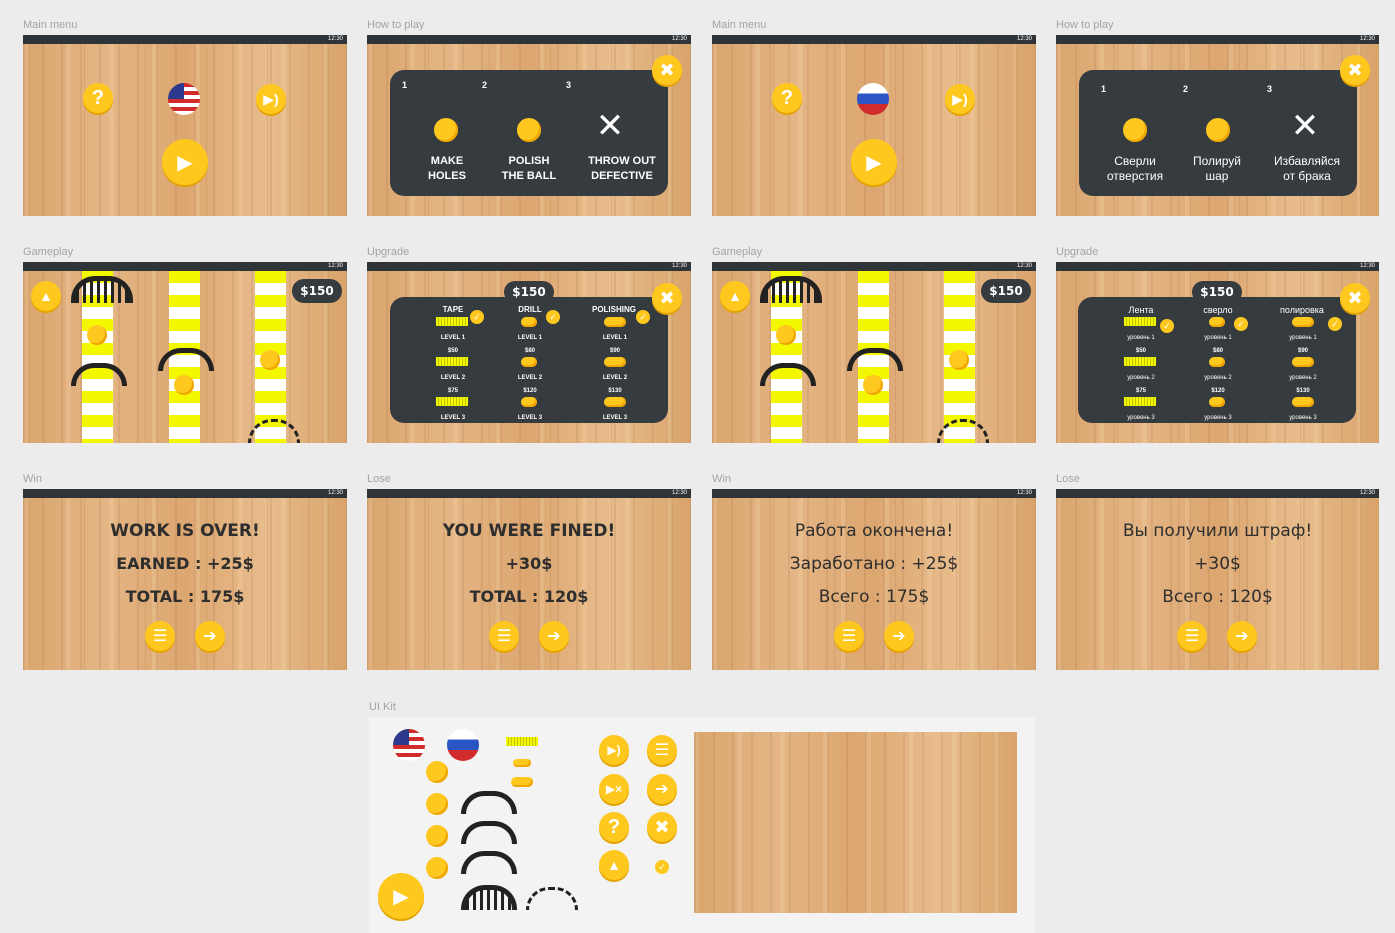  Describe the element at coordinates (610, 126) in the screenshot. I see `cross-icon: ✕` at that location.